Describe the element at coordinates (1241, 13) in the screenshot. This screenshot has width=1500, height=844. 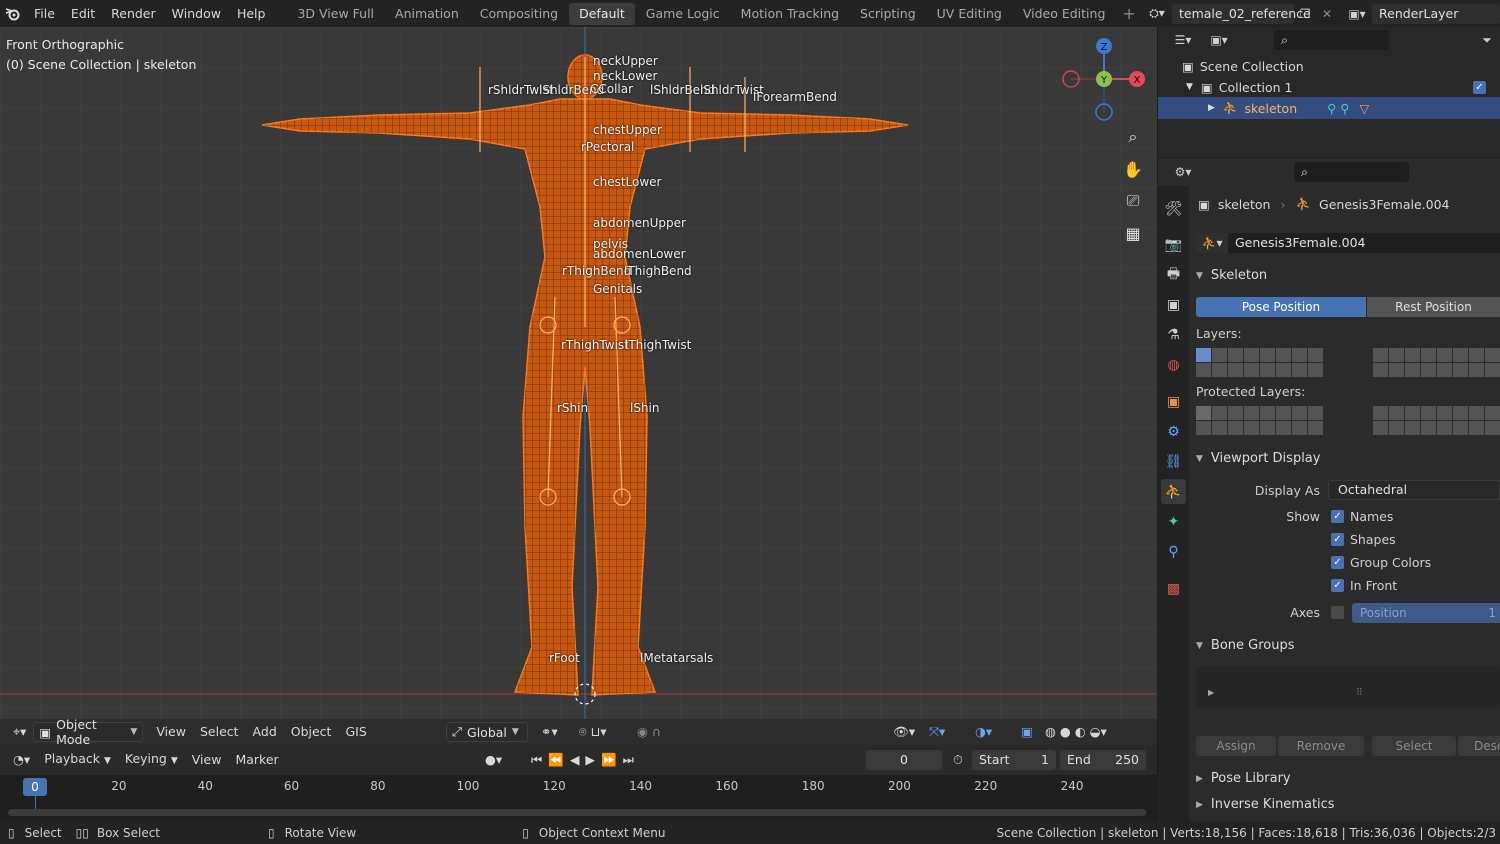
I see `scene-name-field: temale_02_reference` at that location.